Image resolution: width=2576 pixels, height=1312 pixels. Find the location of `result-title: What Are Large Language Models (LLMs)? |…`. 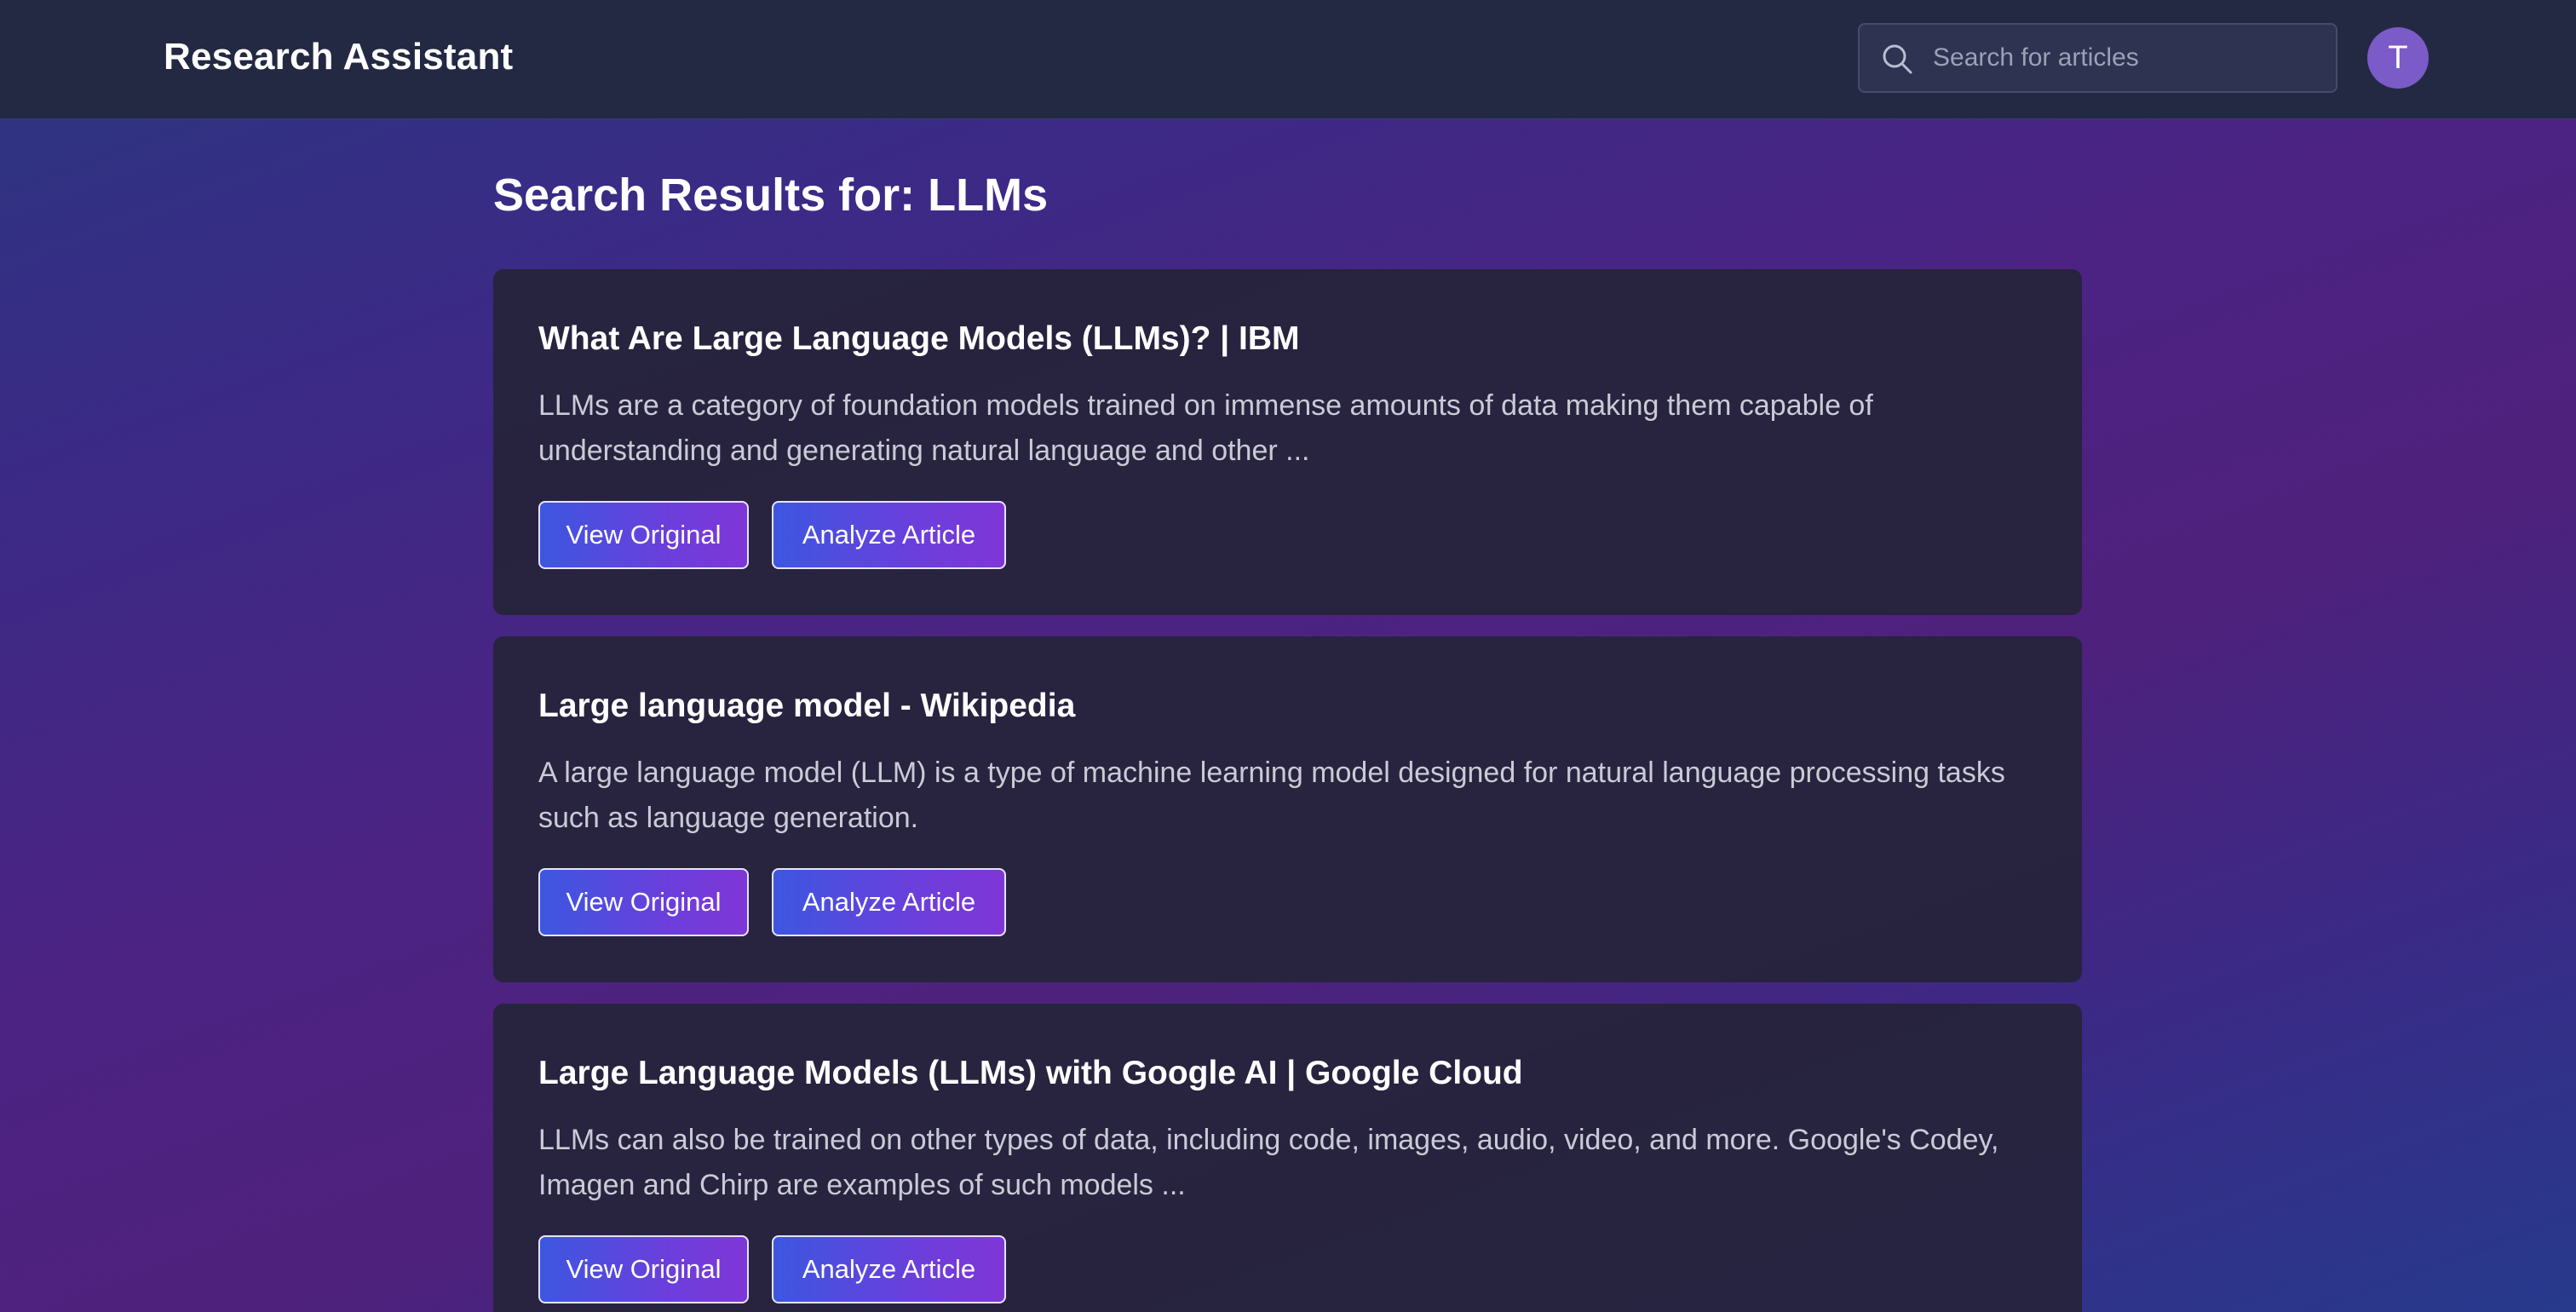

result-title: What Are Large Language Models (LLMs)? |… is located at coordinates (919, 338).